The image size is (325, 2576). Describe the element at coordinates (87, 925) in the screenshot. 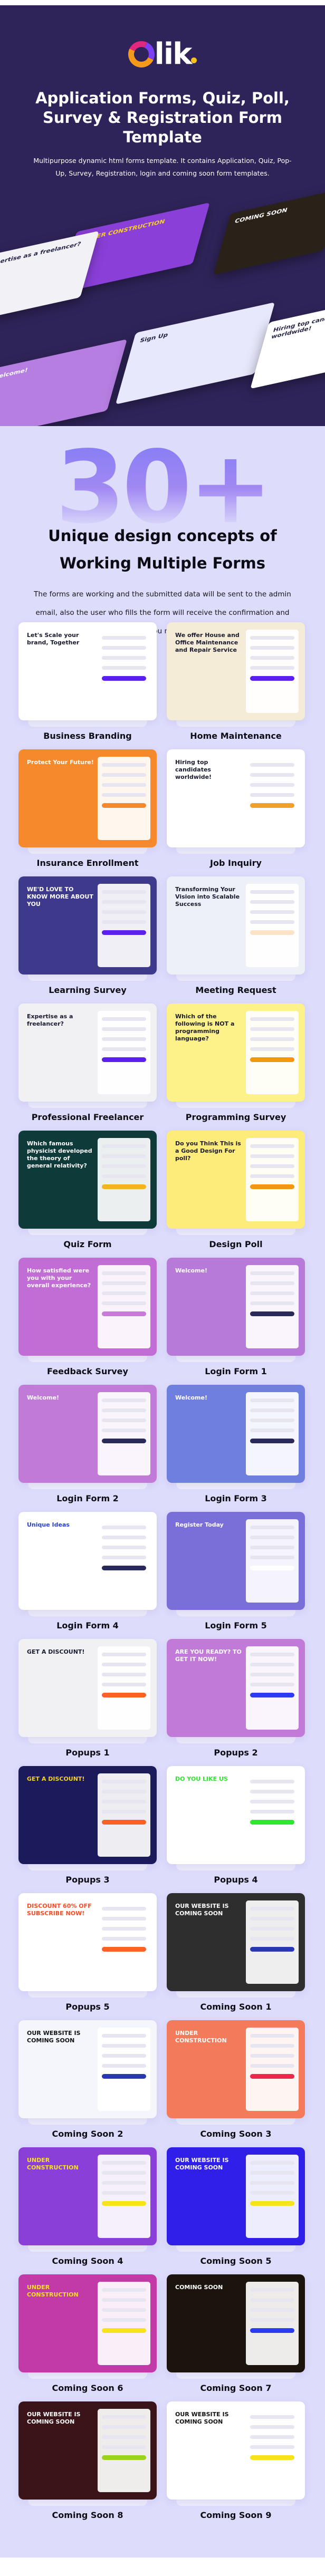

I see `template-preview: WE'D LOVE TO KNOW MORE ABOUT YOU` at that location.